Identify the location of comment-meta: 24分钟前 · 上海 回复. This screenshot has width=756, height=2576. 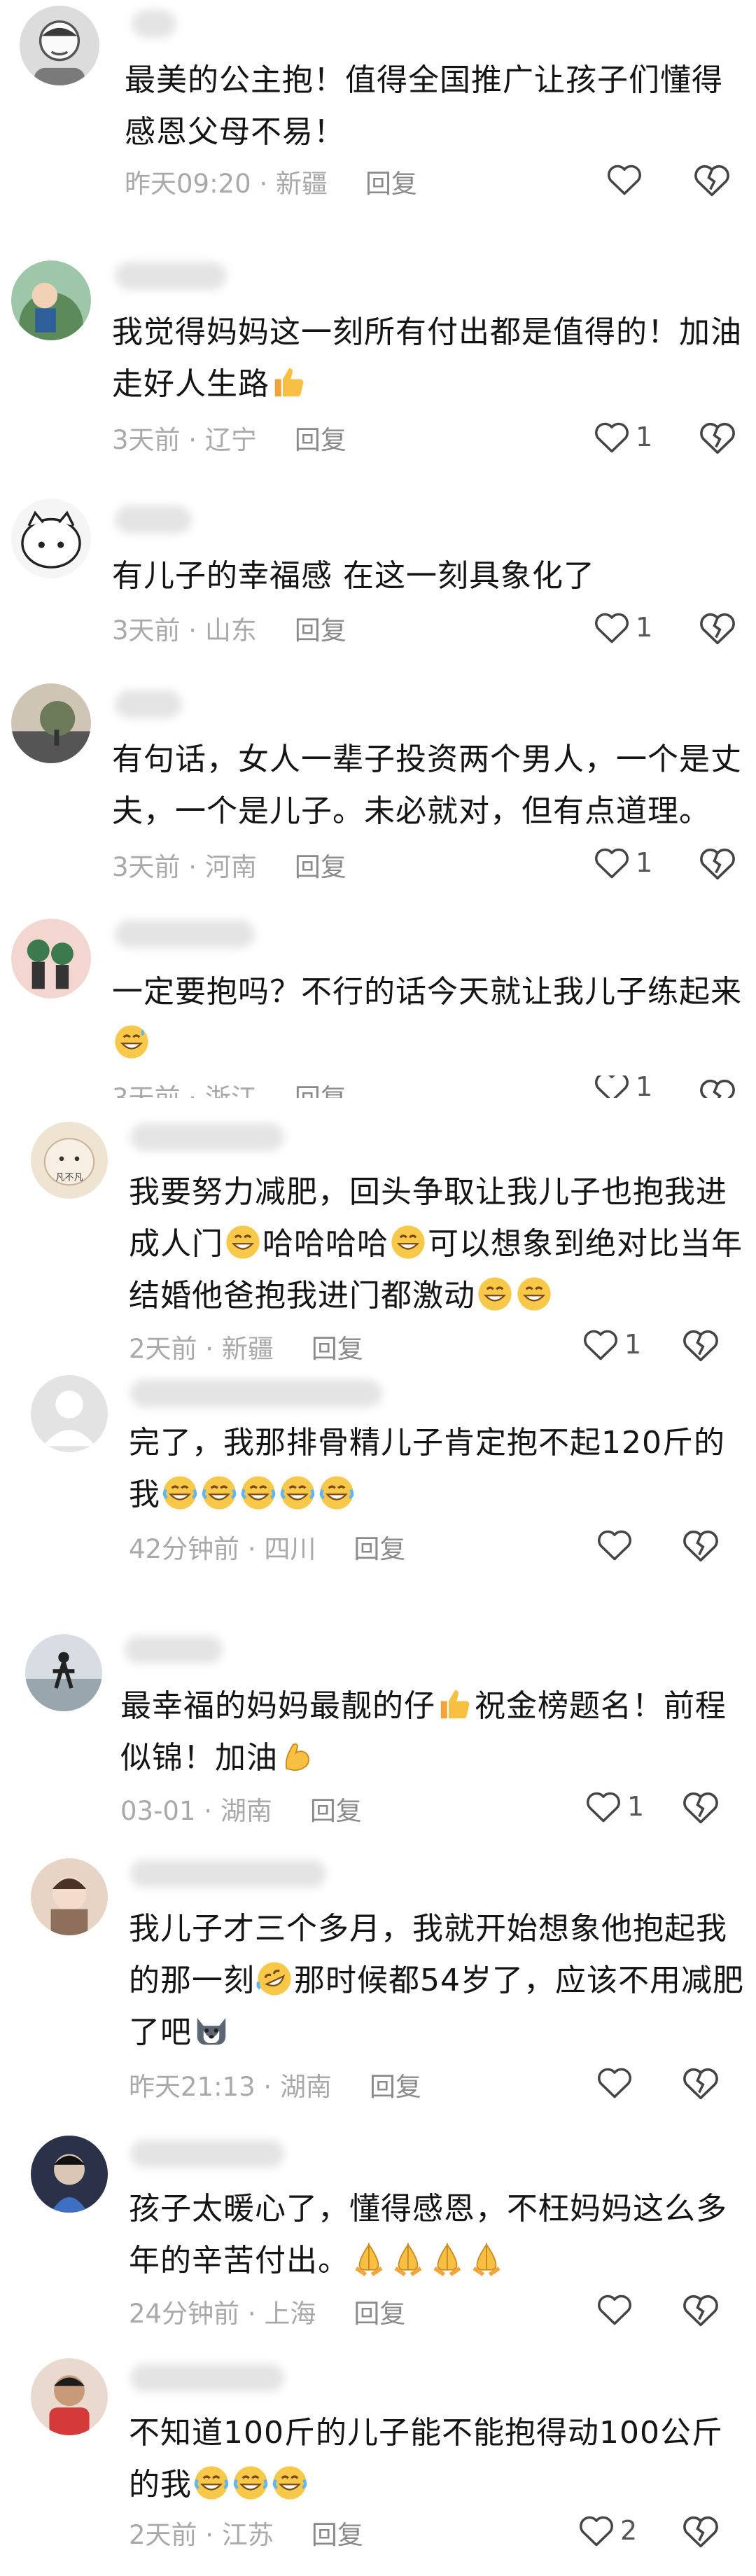
(267, 2314).